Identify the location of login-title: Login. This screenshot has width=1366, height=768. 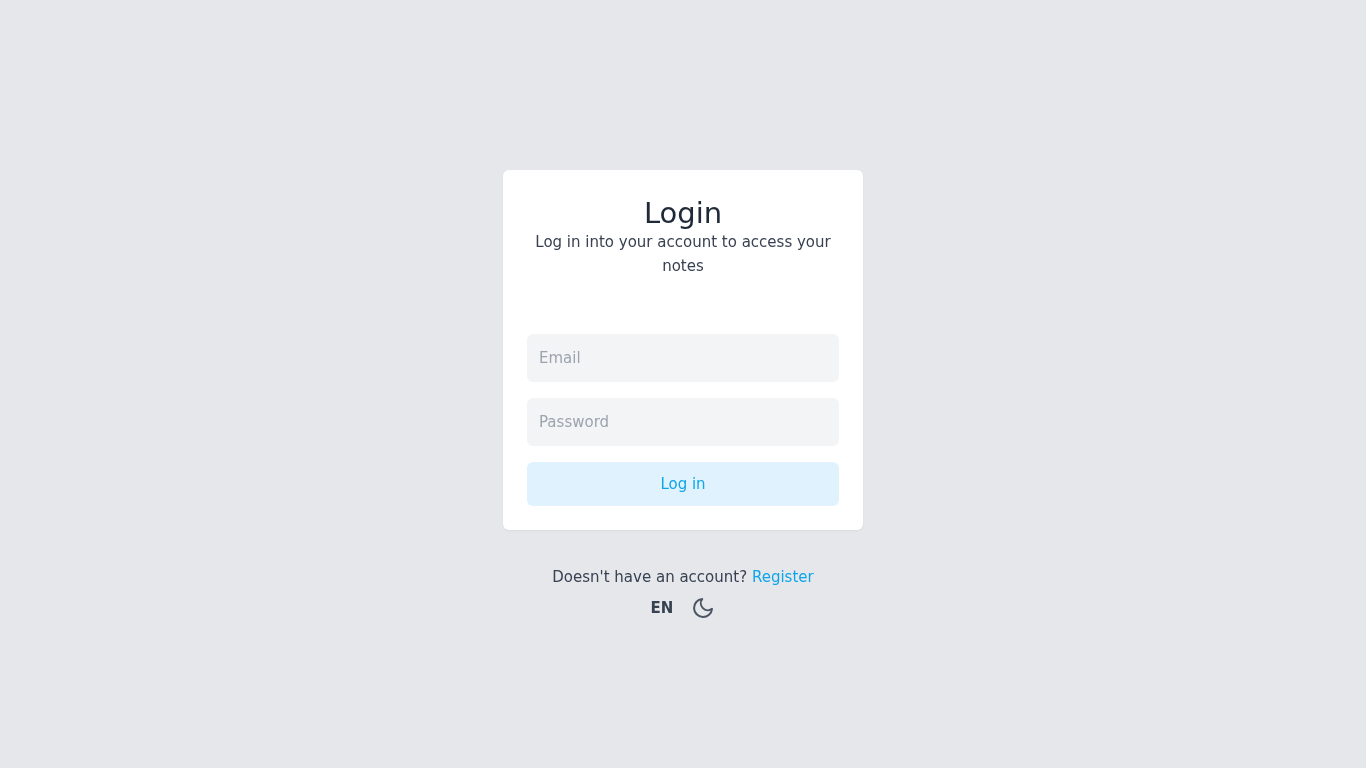
(683, 213).